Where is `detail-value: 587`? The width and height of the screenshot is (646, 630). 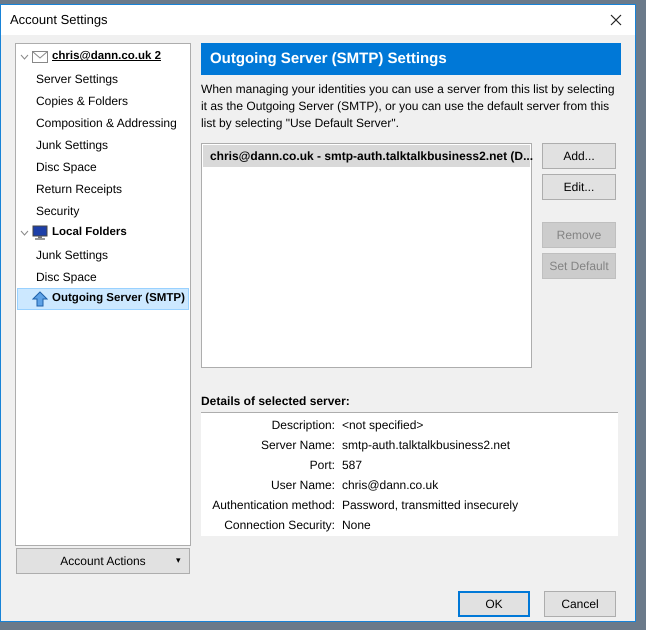 detail-value: 587 is located at coordinates (352, 465).